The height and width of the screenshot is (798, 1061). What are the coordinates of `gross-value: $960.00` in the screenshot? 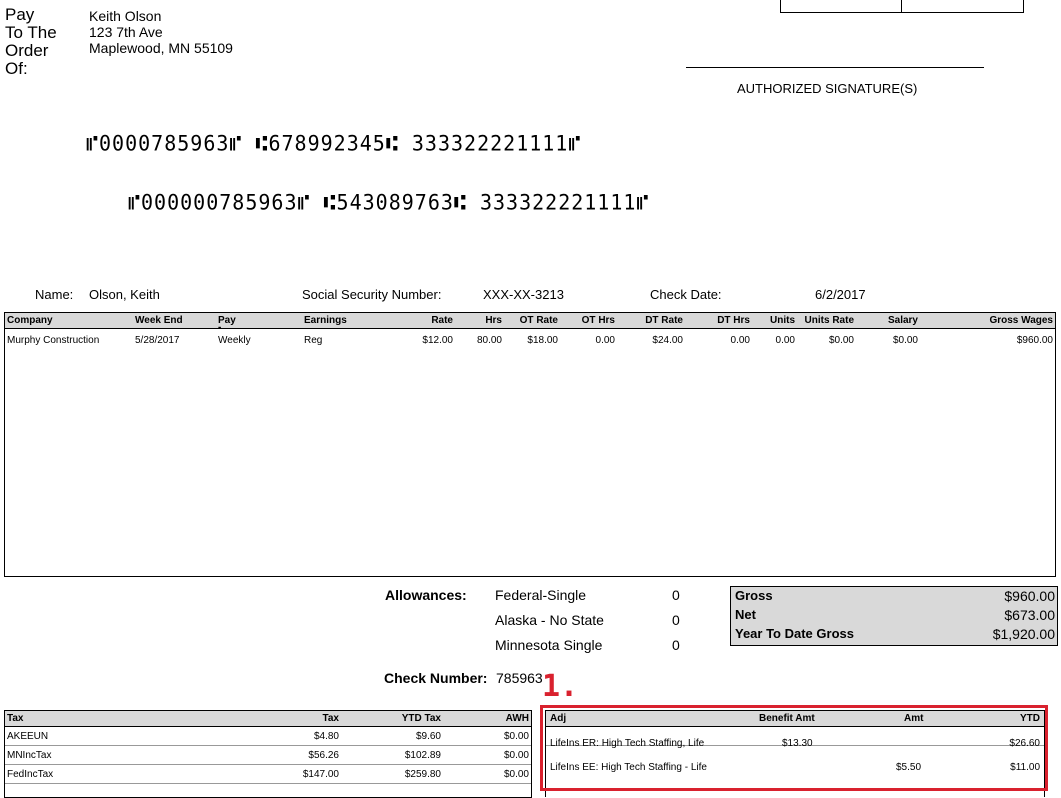 It's located at (1029, 596).